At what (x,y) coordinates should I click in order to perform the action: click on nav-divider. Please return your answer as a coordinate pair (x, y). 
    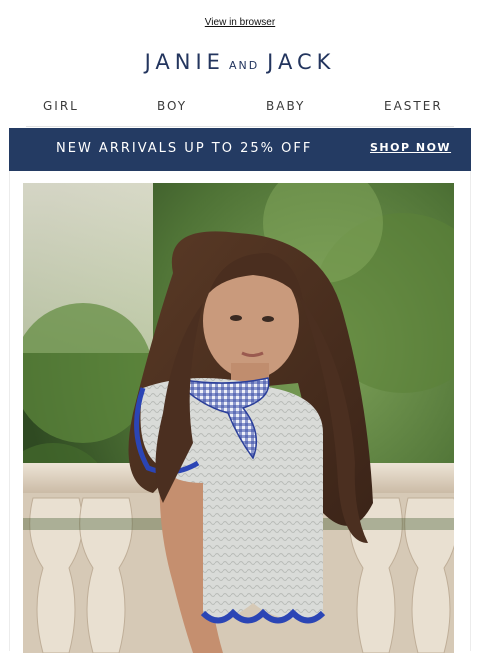
    Looking at the image, I should click on (240, 126).